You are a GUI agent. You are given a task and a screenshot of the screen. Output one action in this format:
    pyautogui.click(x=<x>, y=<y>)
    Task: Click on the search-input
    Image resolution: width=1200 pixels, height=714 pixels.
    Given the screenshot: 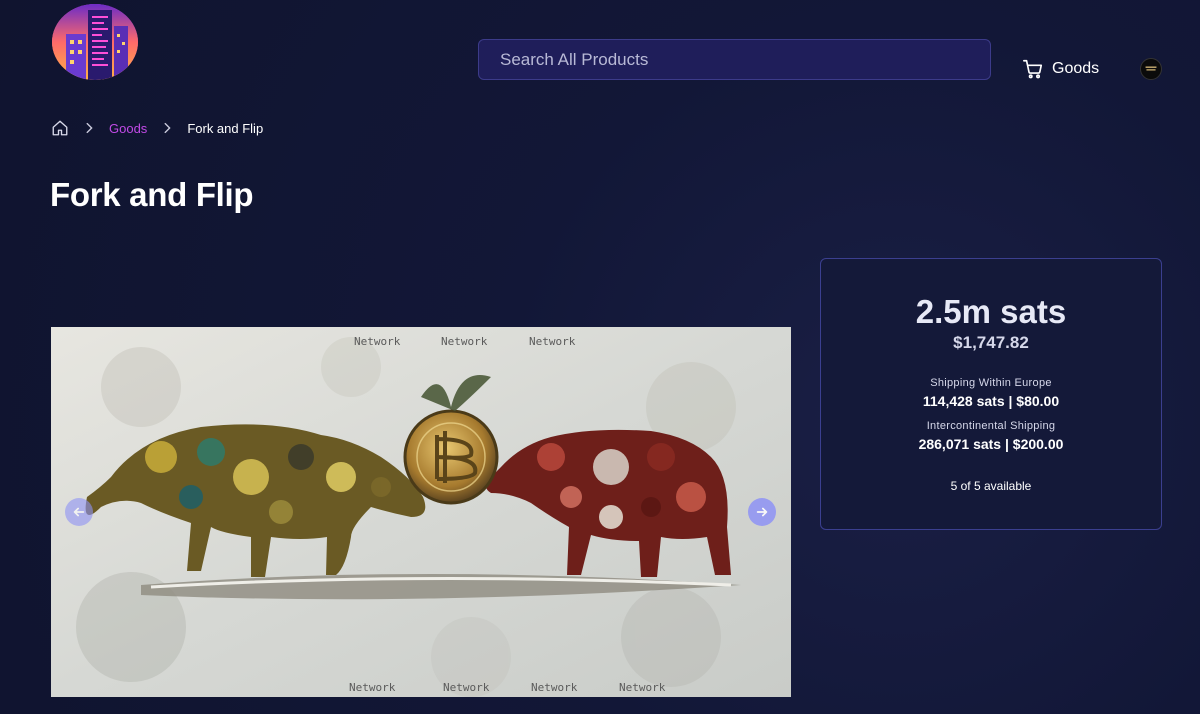 What is the action you would take?
    pyautogui.click(x=745, y=59)
    